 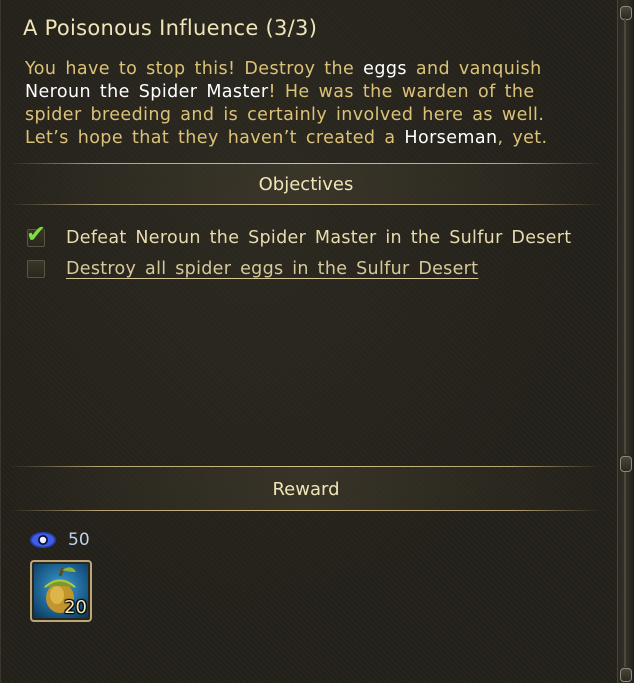 I want to click on scroll-bottom-knob, so click(x=626, y=675).